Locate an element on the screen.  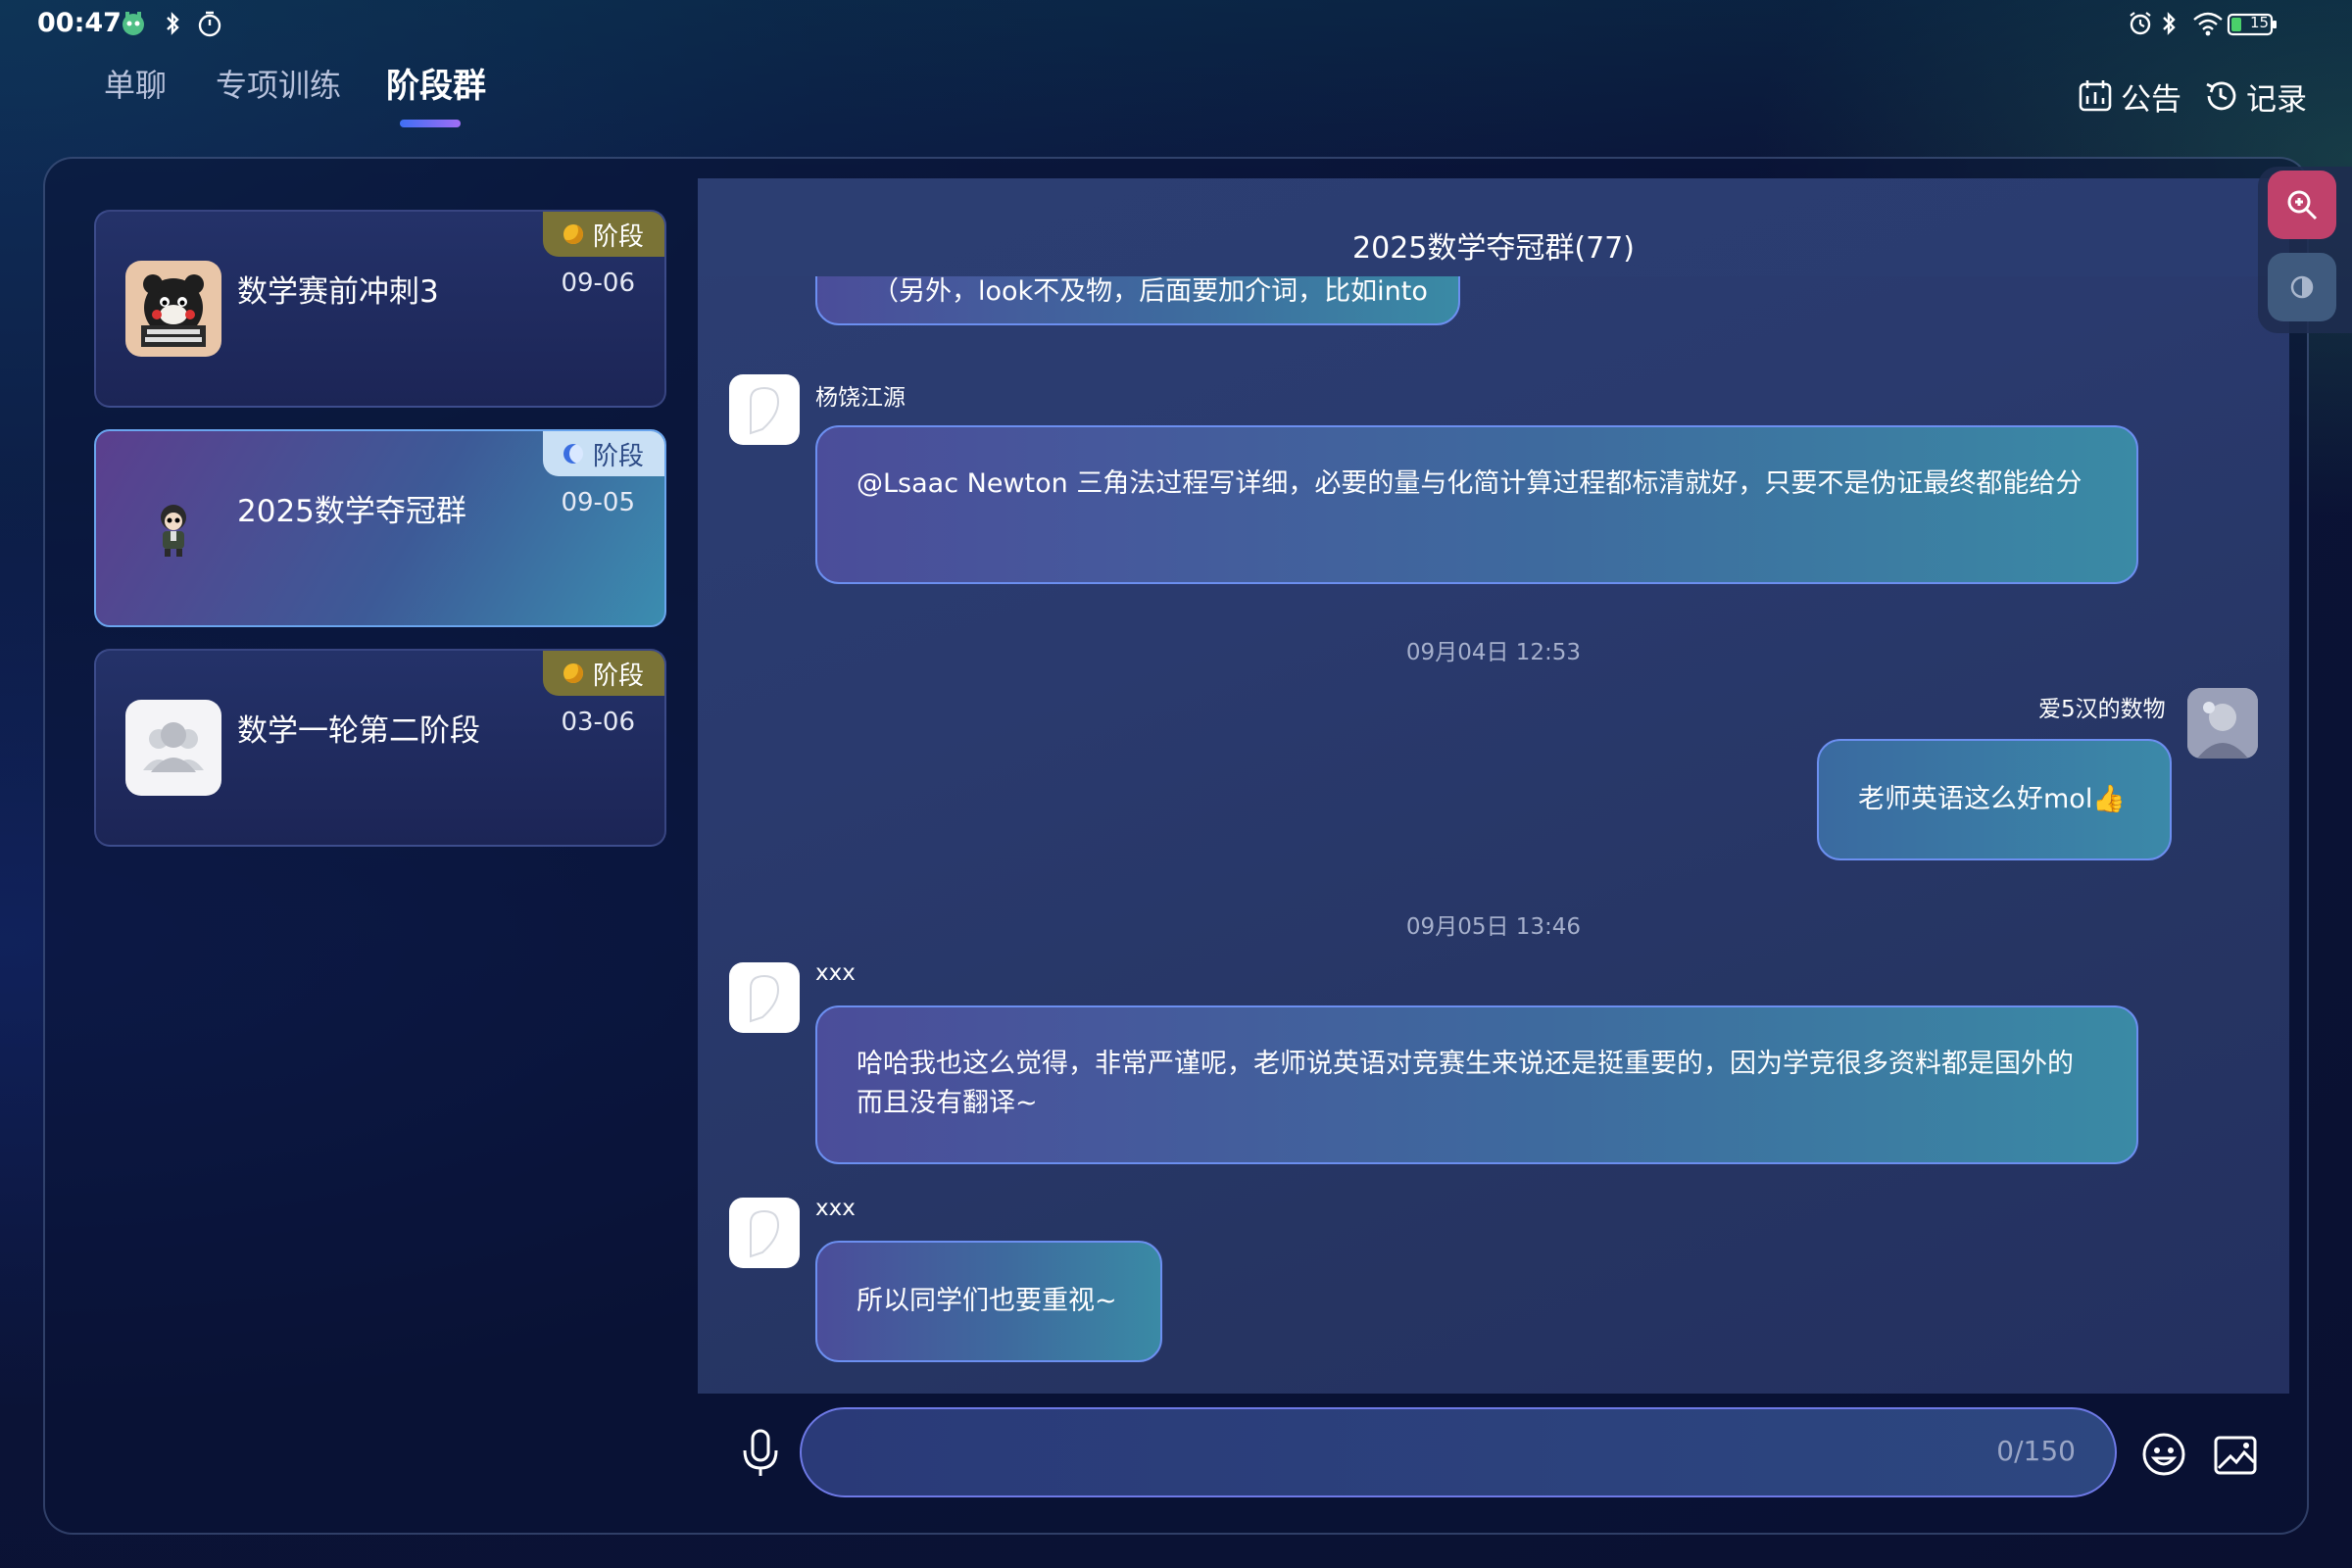
message-input: 0/150 is located at coordinates (1458, 1452).